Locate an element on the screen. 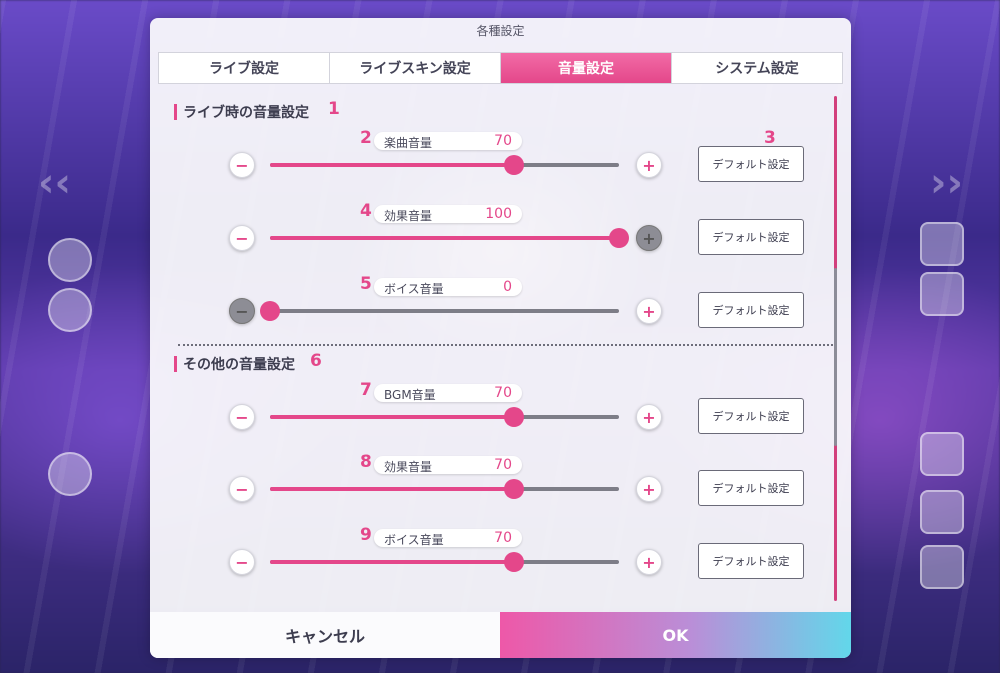  tab-volume-settings: 音量設定 is located at coordinates (586, 68).